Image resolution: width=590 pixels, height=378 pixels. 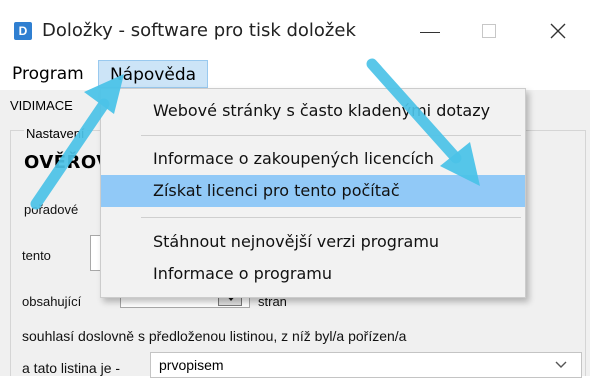 What do you see at coordinates (52, 301) in the screenshot?
I see `obsahuji-label: obsahující` at bounding box center [52, 301].